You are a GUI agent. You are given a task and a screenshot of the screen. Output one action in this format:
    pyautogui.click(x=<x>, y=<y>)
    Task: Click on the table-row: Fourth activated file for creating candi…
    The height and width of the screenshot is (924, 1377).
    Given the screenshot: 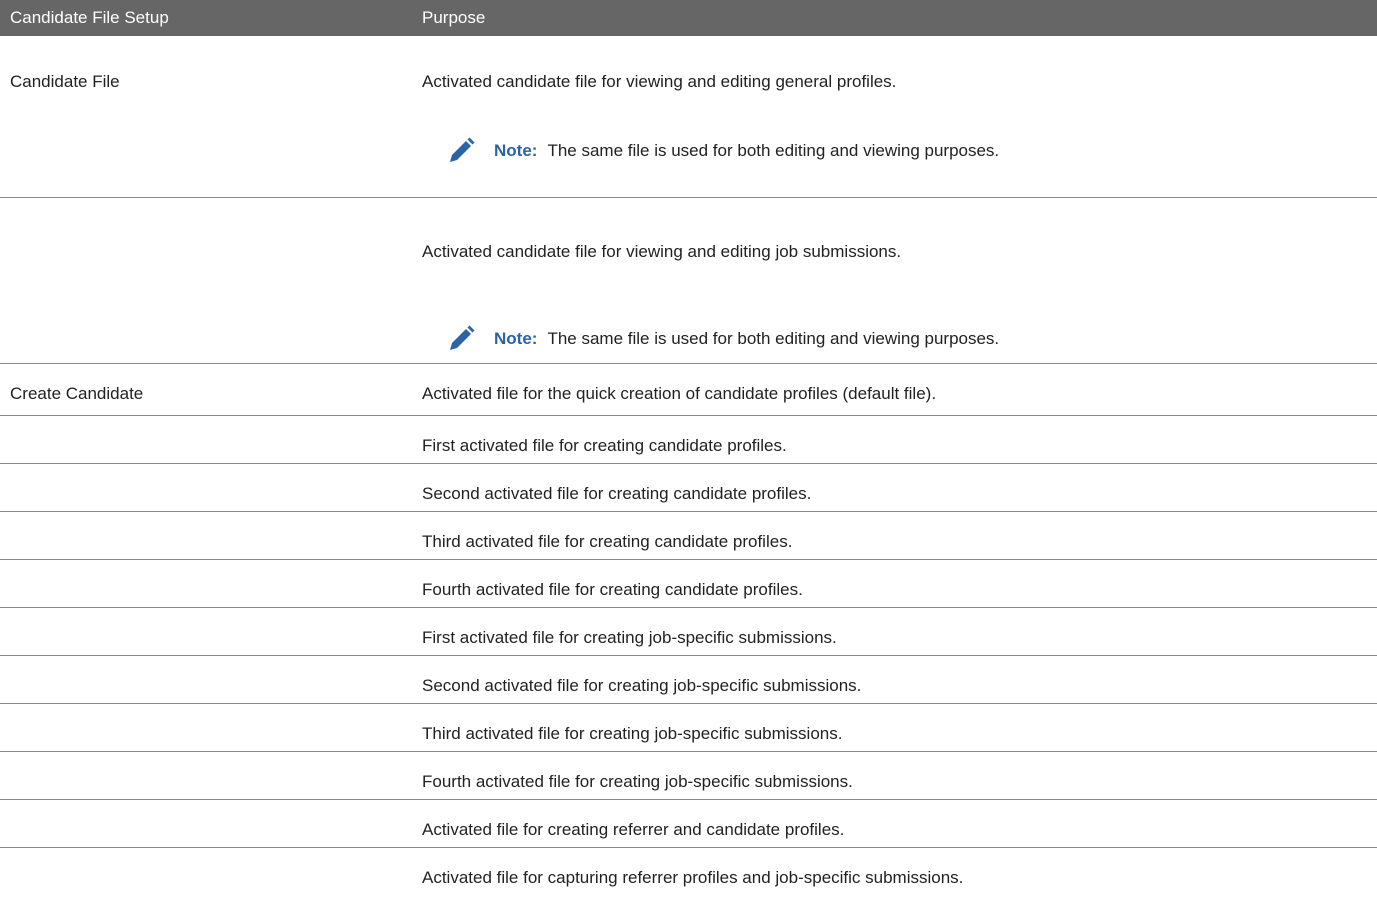 What is the action you would take?
    pyautogui.click(x=688, y=584)
    